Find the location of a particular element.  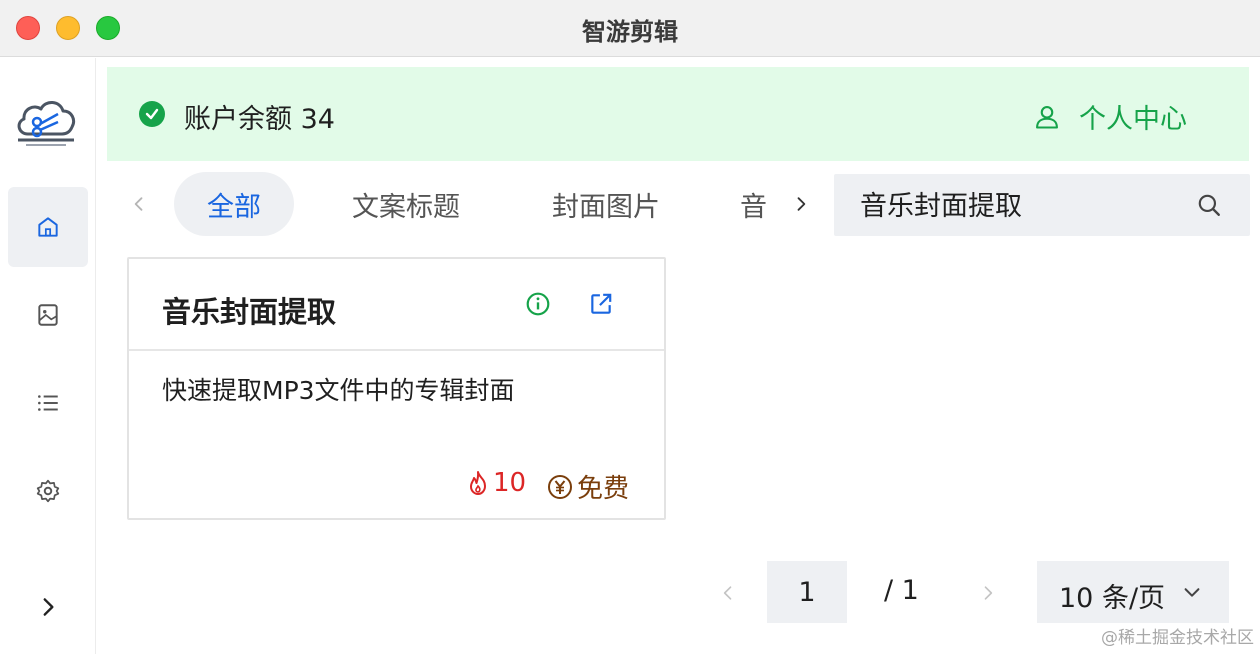

search-input is located at coordinates (1010, 203).